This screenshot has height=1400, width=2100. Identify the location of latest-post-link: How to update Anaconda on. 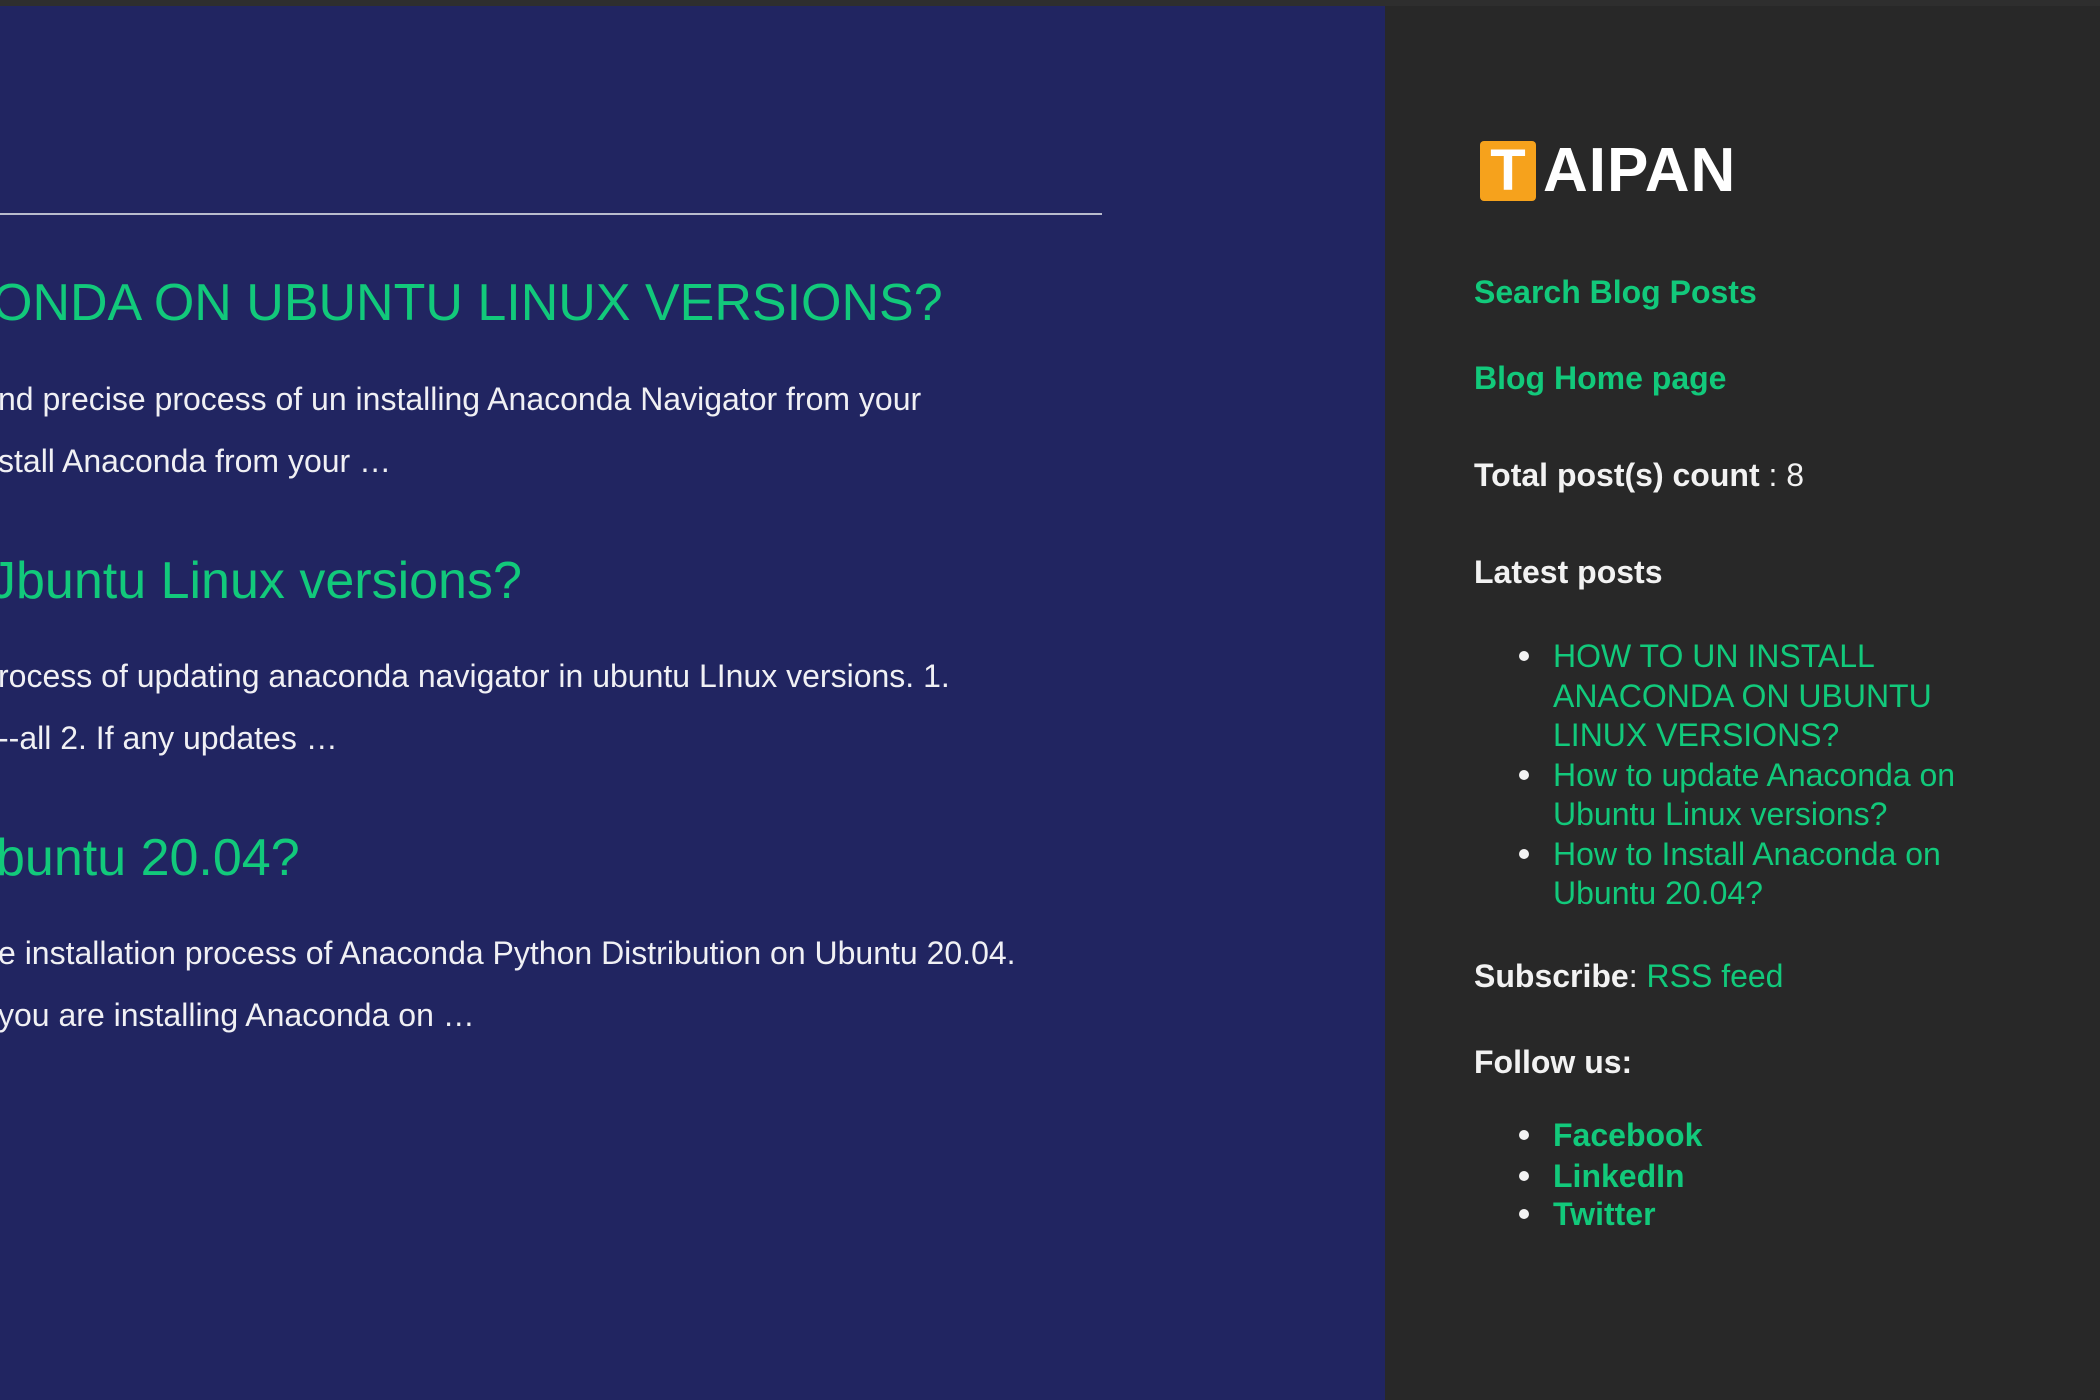
(1754, 775).